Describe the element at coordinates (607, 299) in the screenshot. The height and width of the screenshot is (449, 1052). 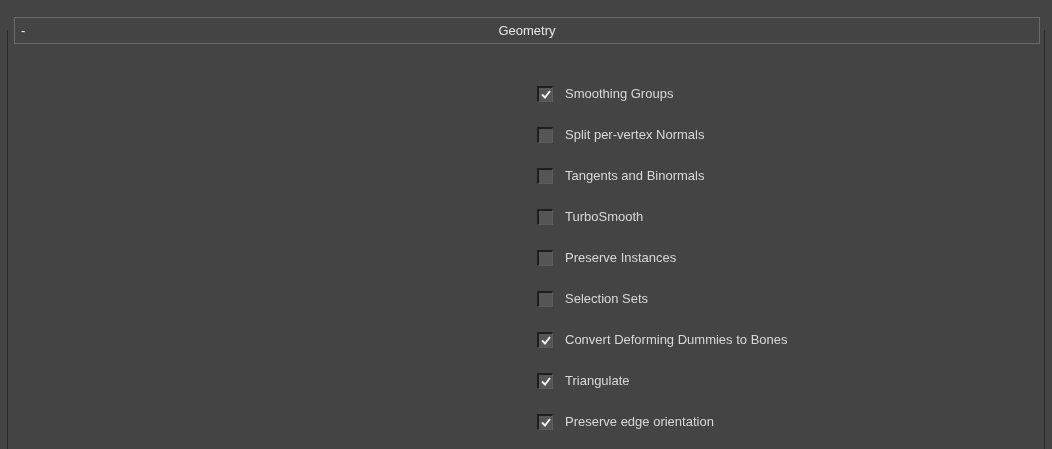
I see `checkbox-label: Selection Sets` at that location.